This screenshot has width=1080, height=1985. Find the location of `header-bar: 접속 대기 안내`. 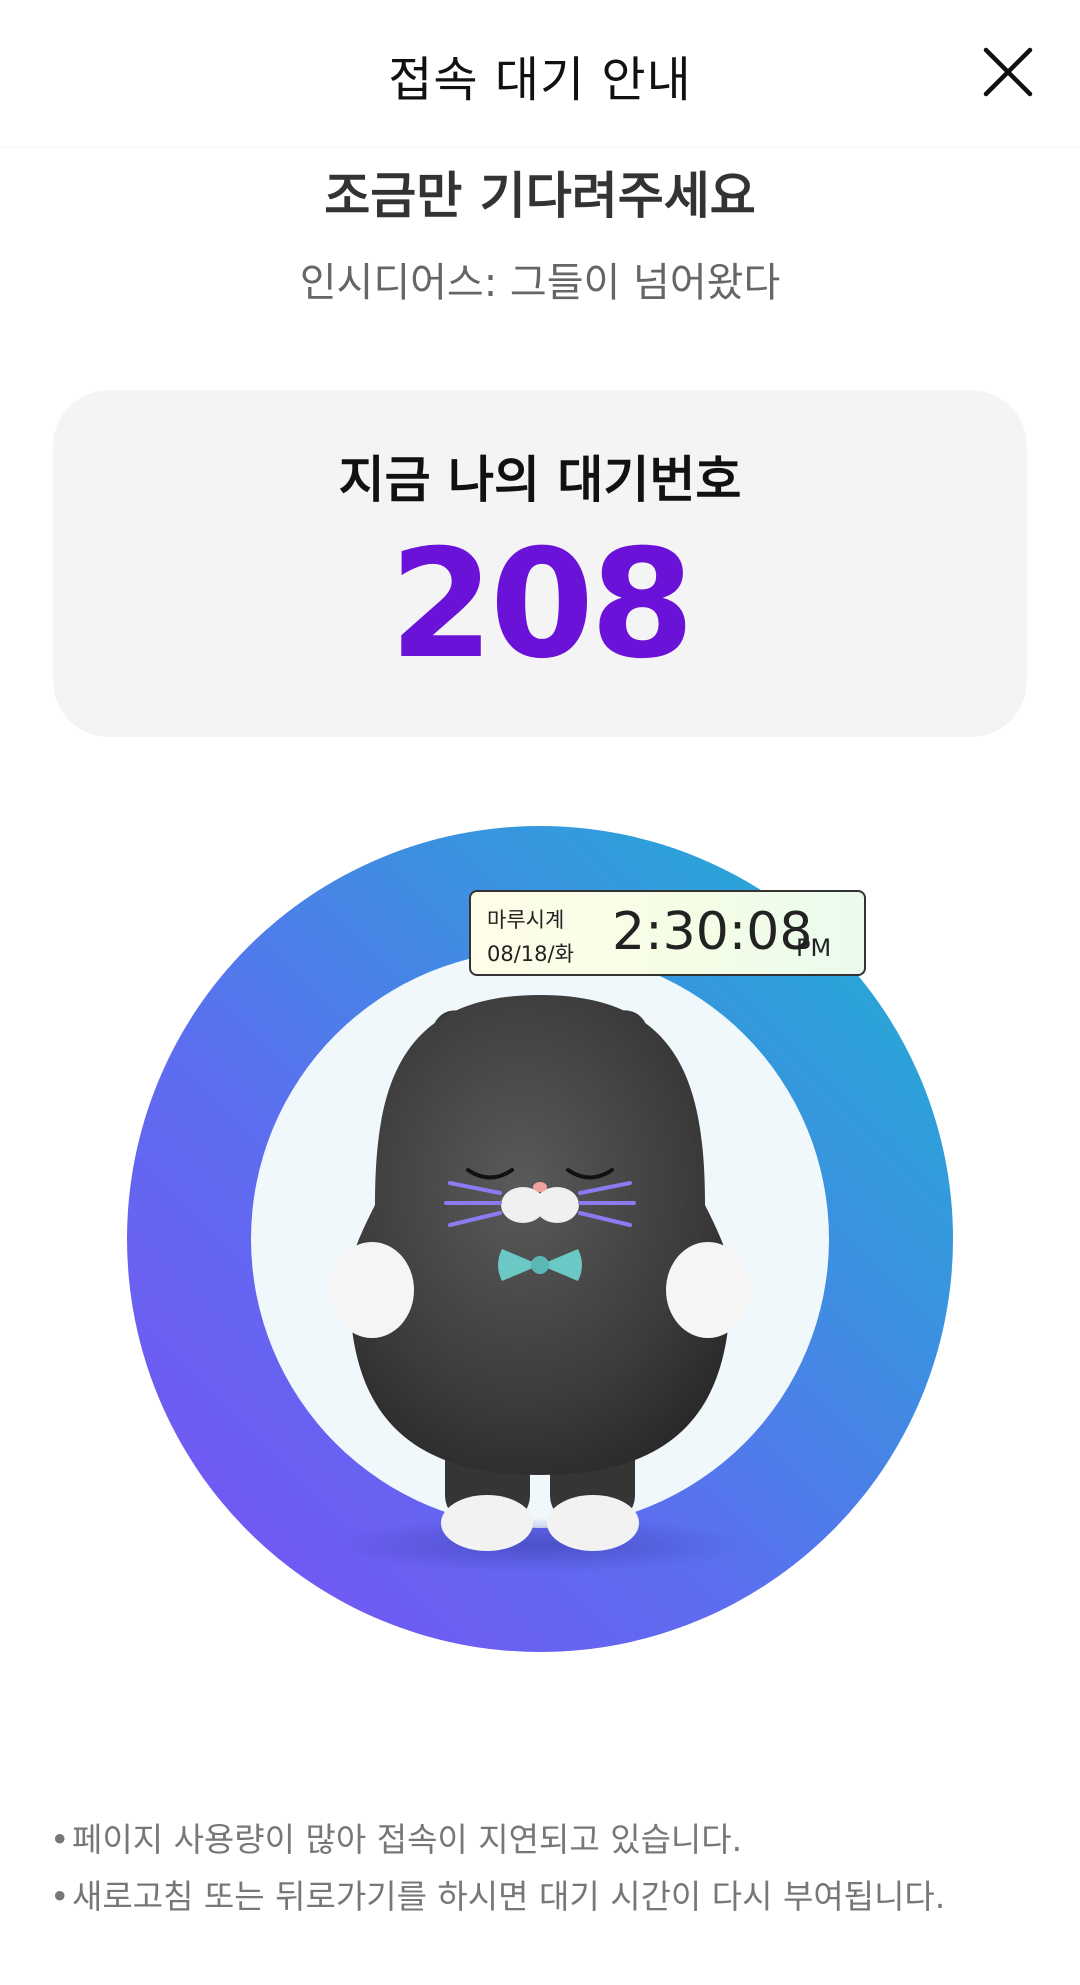

header-bar: 접속 대기 안내 is located at coordinates (540, 73).